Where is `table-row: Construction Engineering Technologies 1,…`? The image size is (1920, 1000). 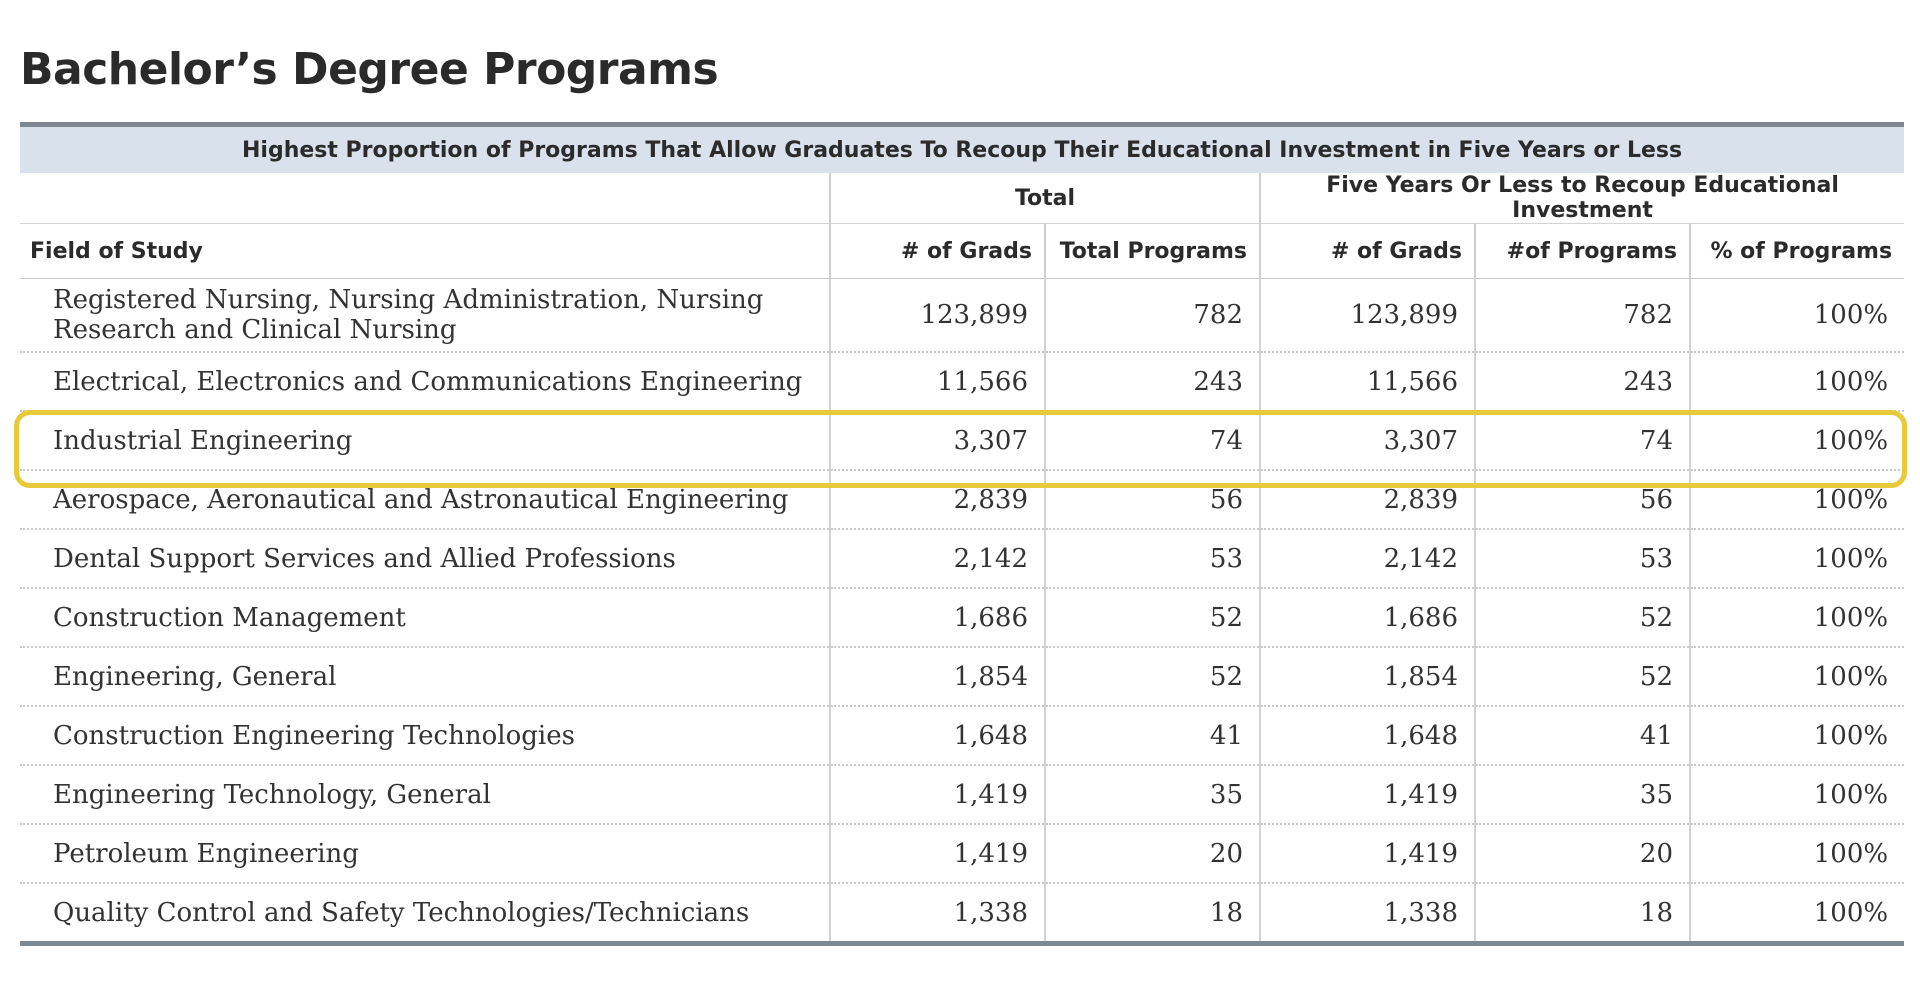
table-row: Construction Engineering Technologies 1,… is located at coordinates (962, 736).